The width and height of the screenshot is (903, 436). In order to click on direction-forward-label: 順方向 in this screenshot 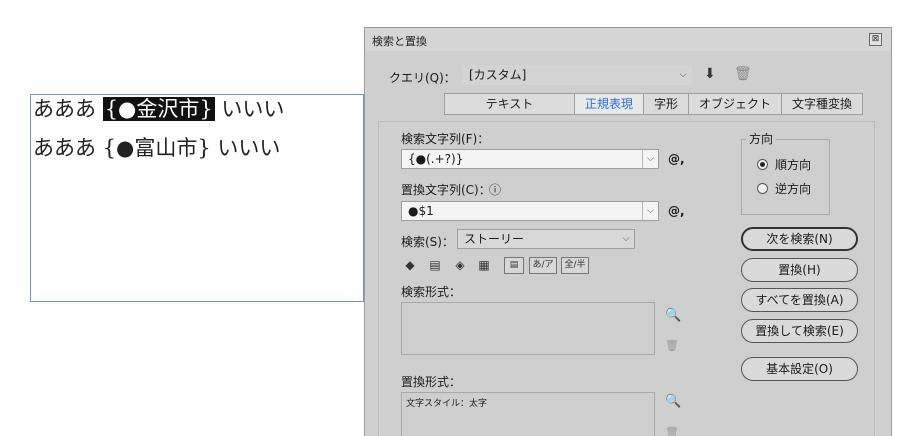, I will do `click(793, 165)`.